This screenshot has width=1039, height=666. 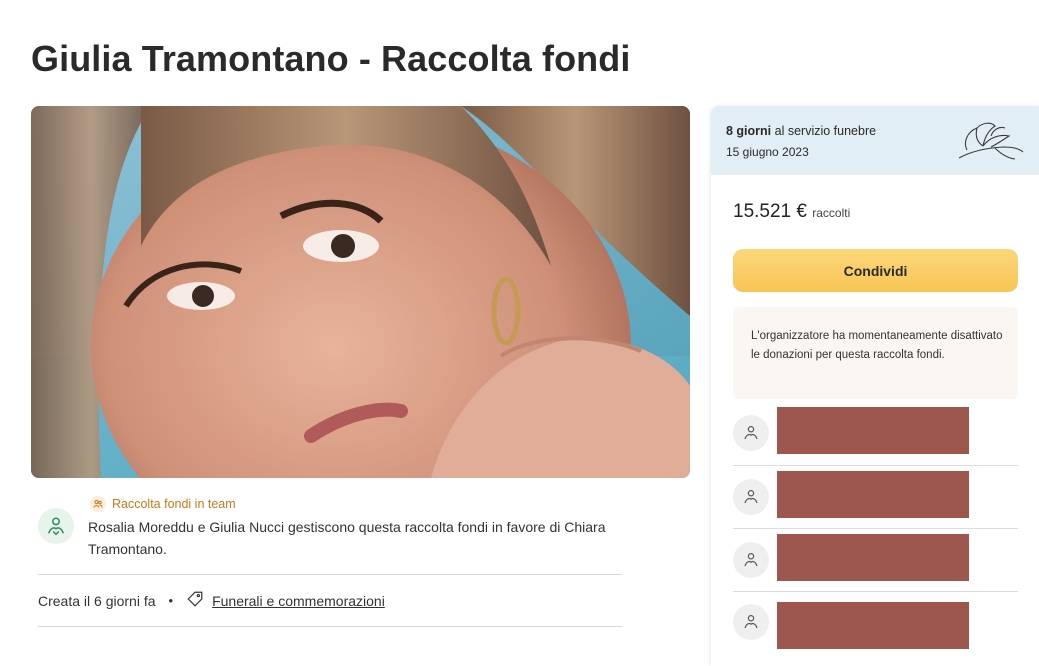 What do you see at coordinates (749, 131) in the screenshot?
I see `days-count: 8 giorni` at bounding box center [749, 131].